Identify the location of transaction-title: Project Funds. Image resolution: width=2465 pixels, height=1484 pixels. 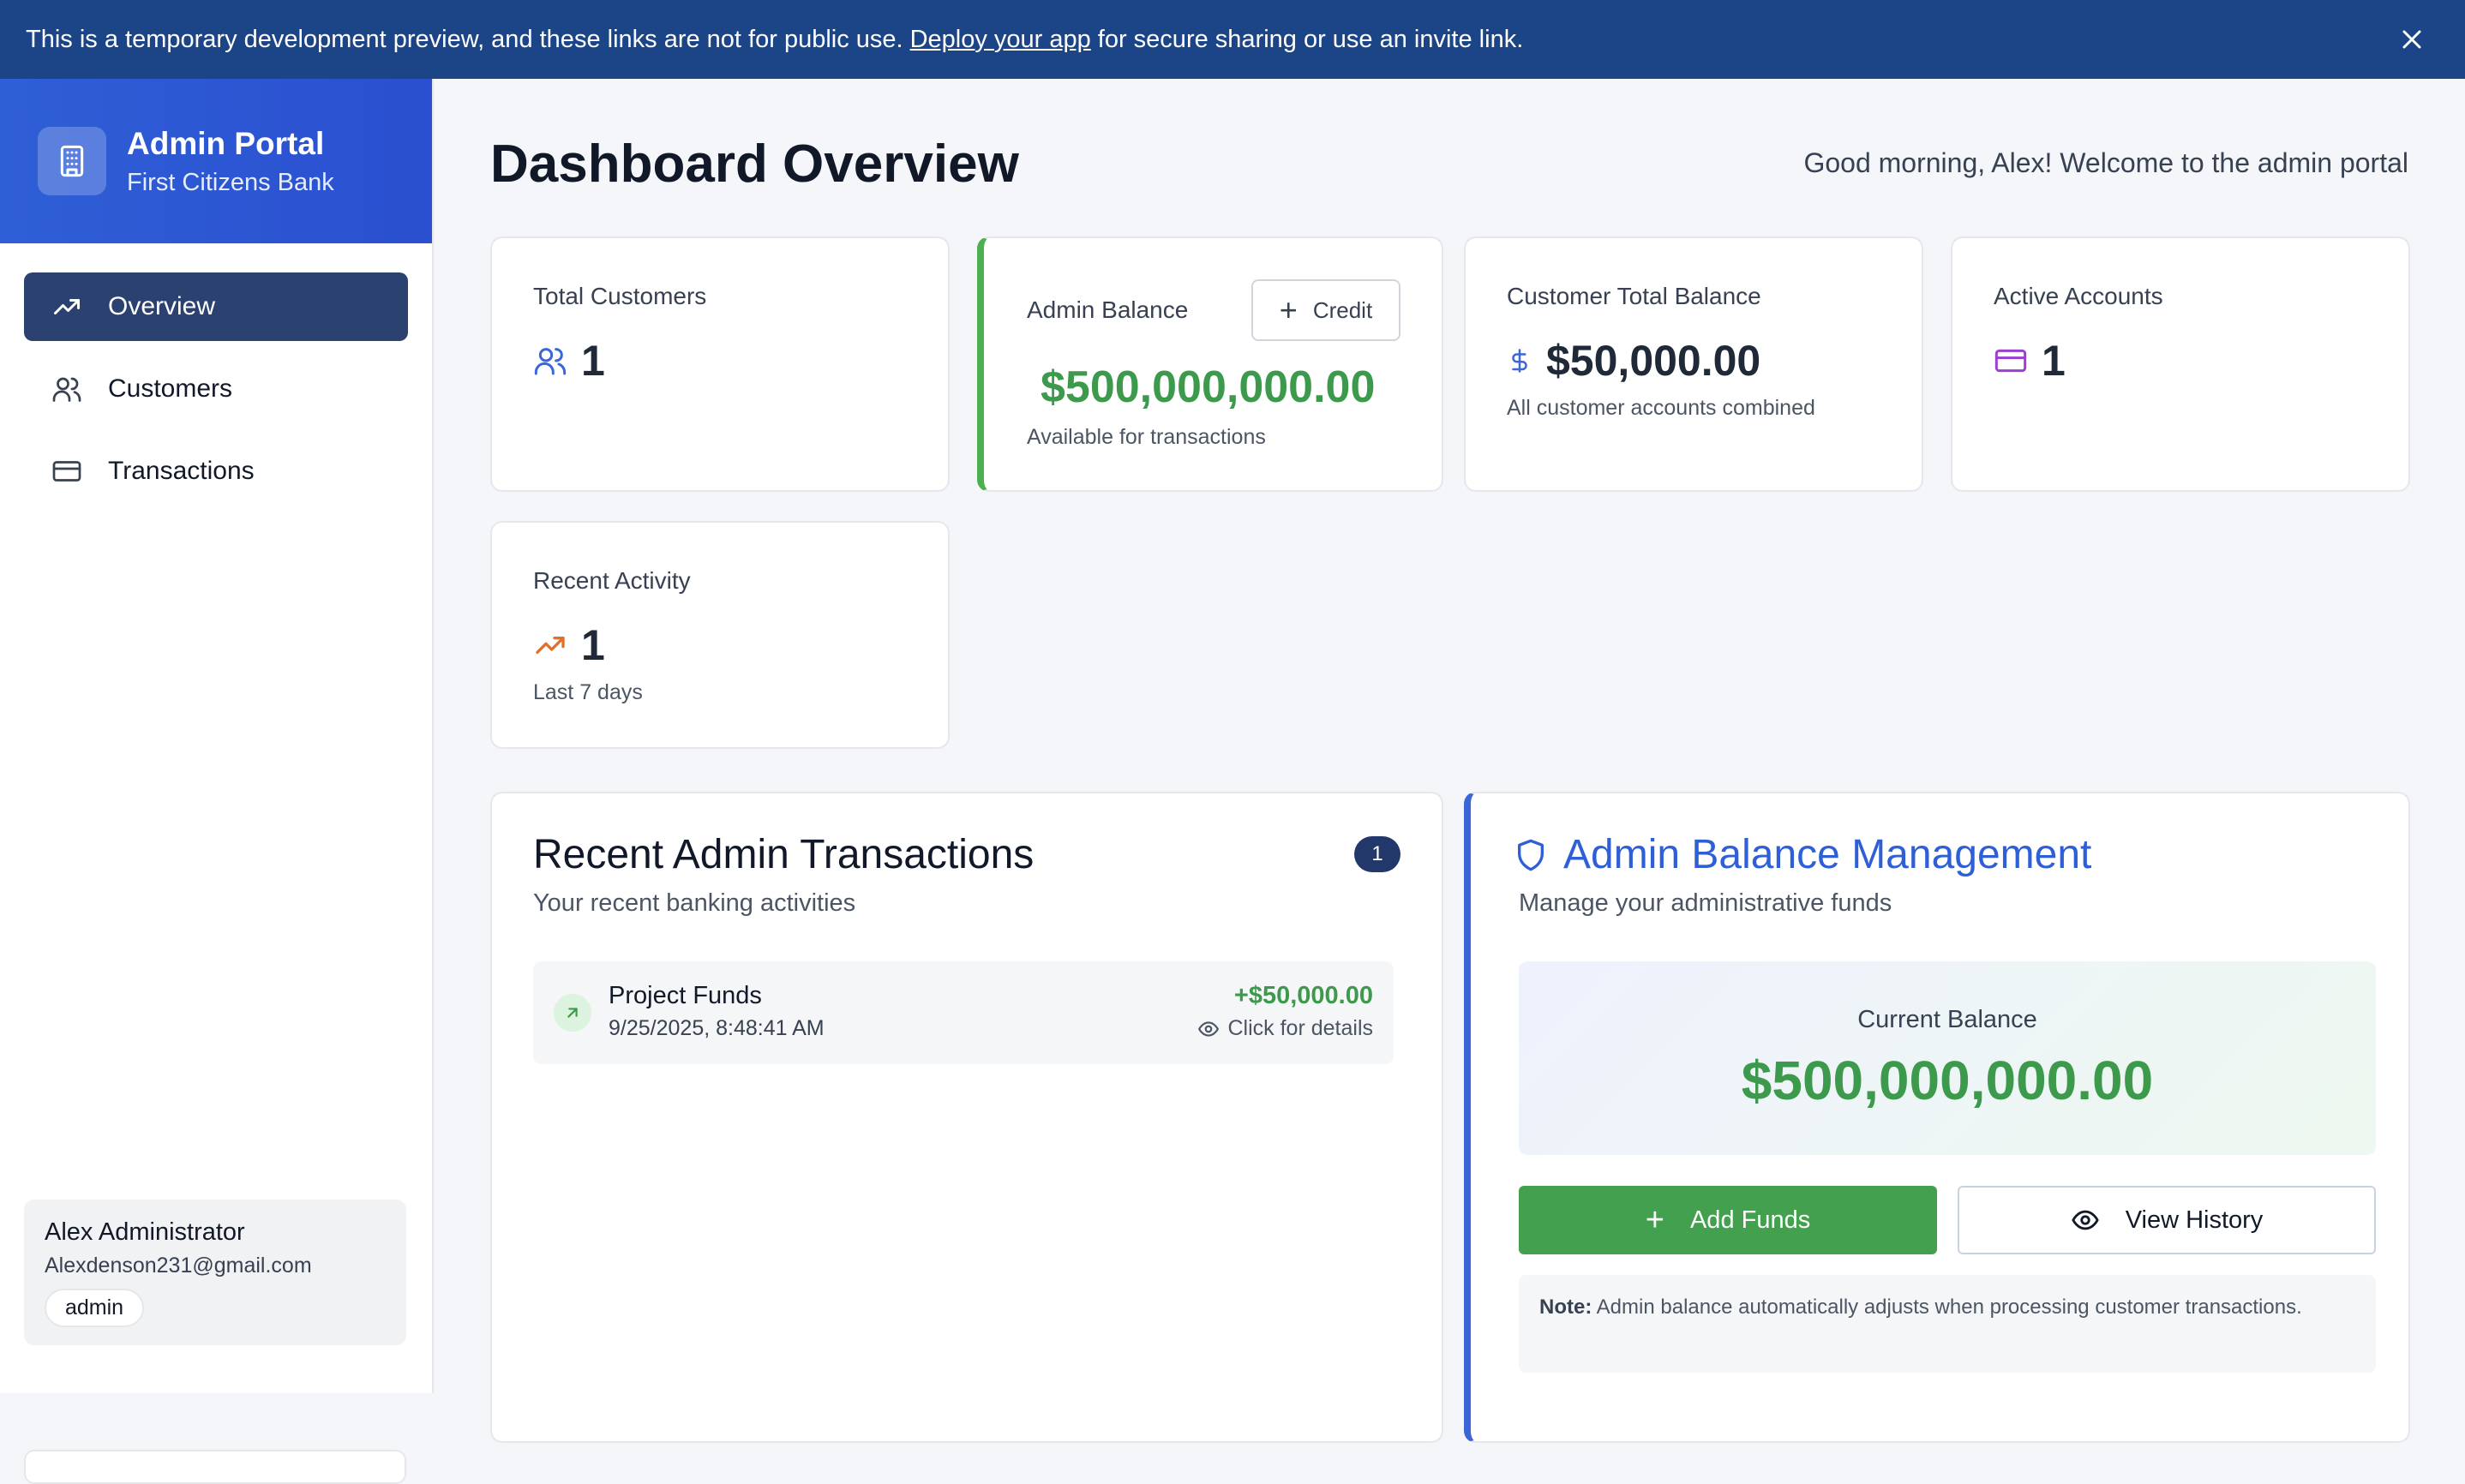
(685, 995).